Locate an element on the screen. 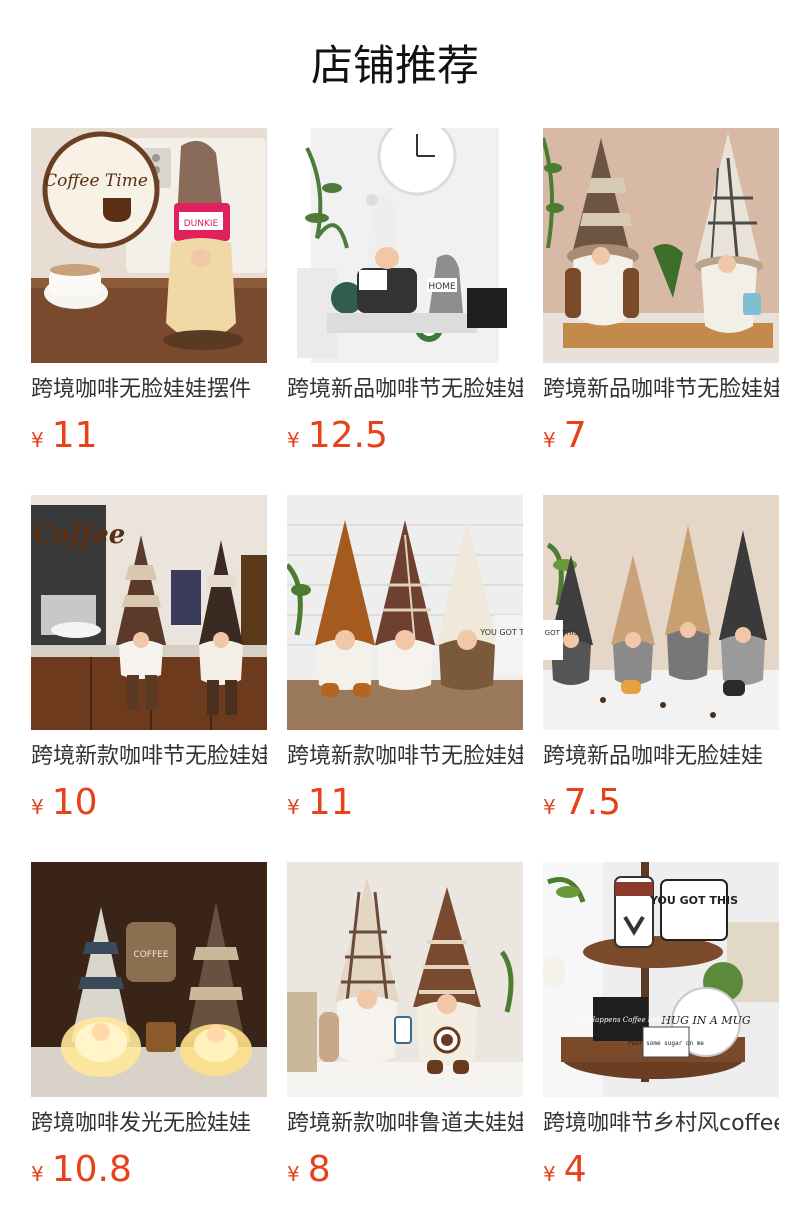 This screenshot has width=790, height=1230. product-price: ¥7 is located at coordinates (565, 436).